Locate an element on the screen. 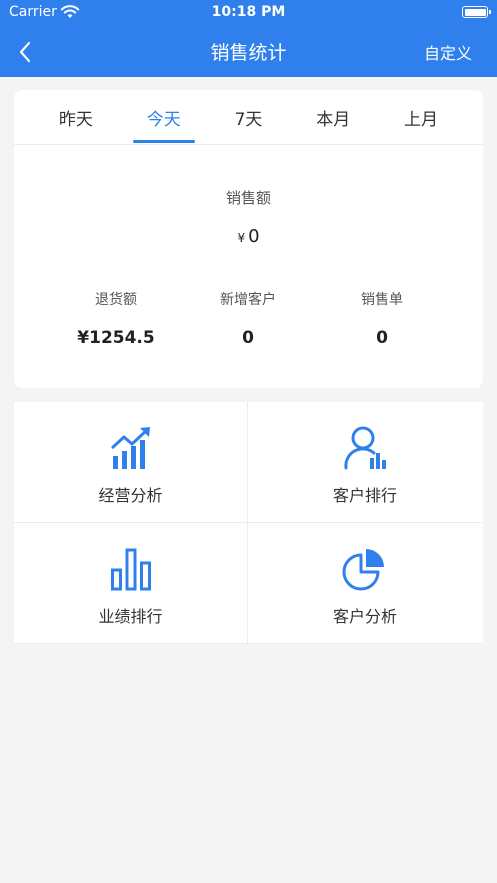 This screenshot has width=497, height=883. stat-label: 销售单 is located at coordinates (382, 300).